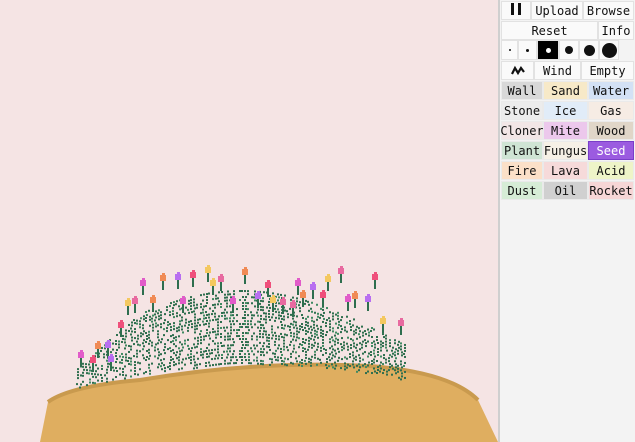 Image resolution: width=635 pixels, height=442 pixels. What do you see at coordinates (611, 170) in the screenshot?
I see `element-acid-button: Acid` at bounding box center [611, 170].